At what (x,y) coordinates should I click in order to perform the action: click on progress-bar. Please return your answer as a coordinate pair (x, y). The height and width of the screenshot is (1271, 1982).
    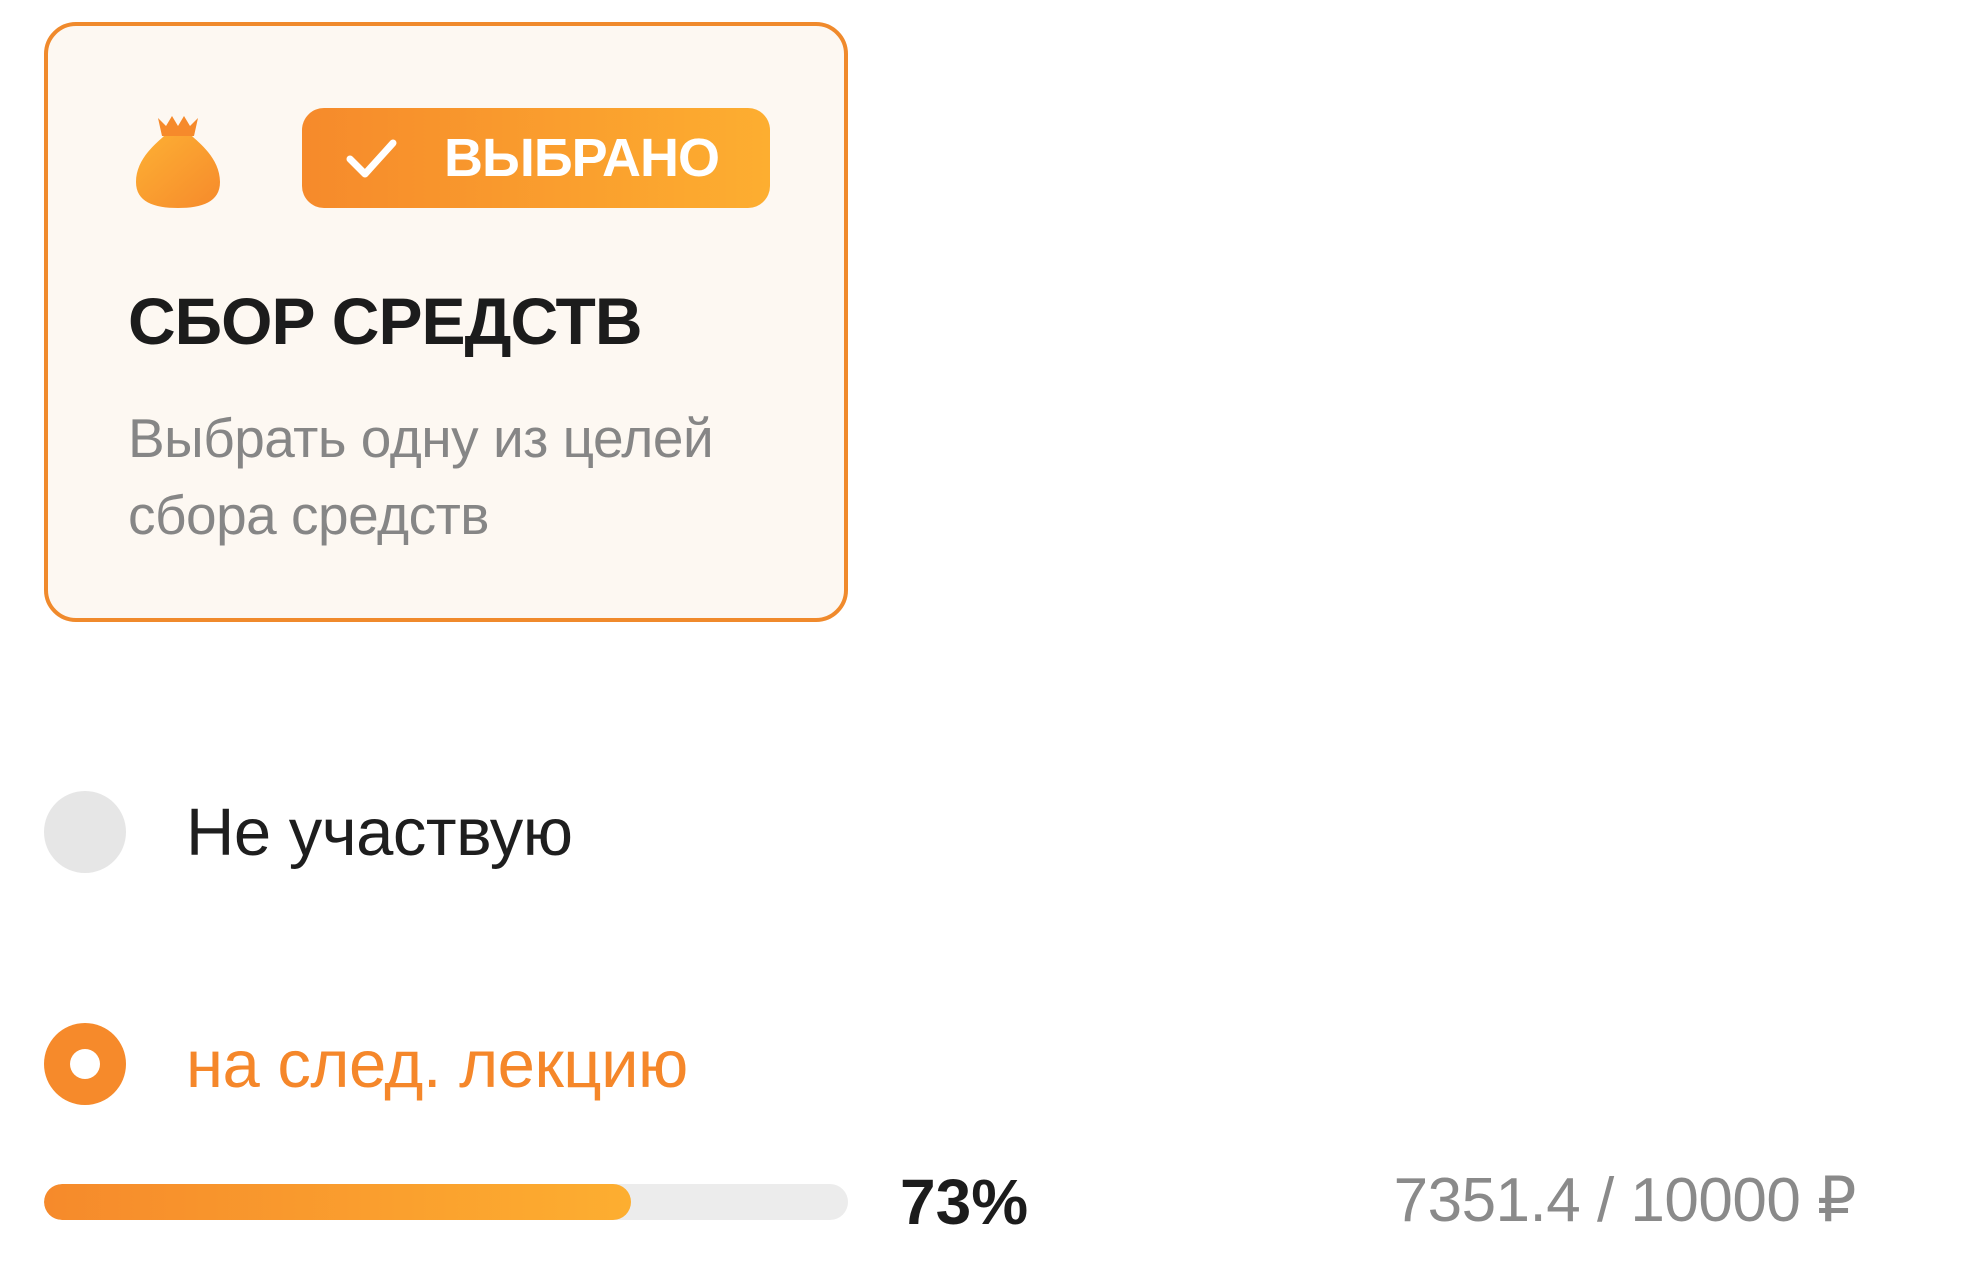
    Looking at the image, I should click on (446, 1202).